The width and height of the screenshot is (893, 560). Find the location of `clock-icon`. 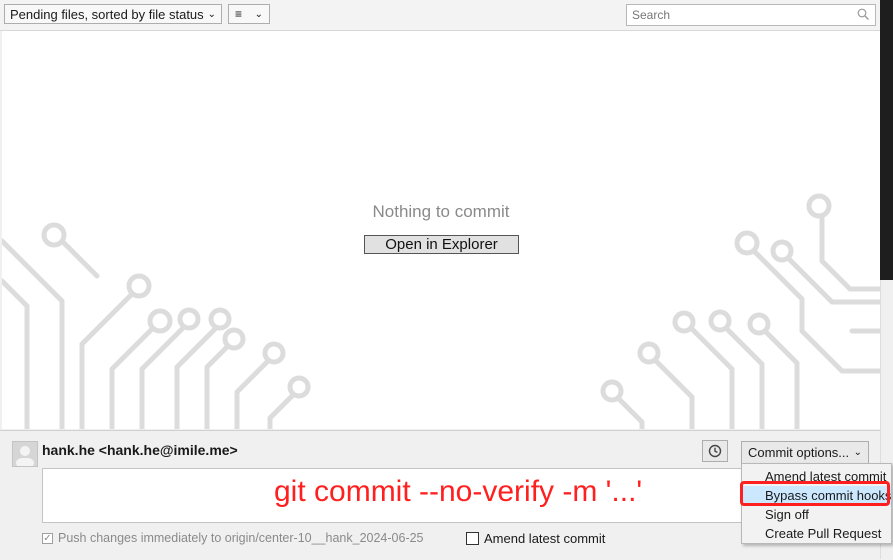

clock-icon is located at coordinates (715, 451).